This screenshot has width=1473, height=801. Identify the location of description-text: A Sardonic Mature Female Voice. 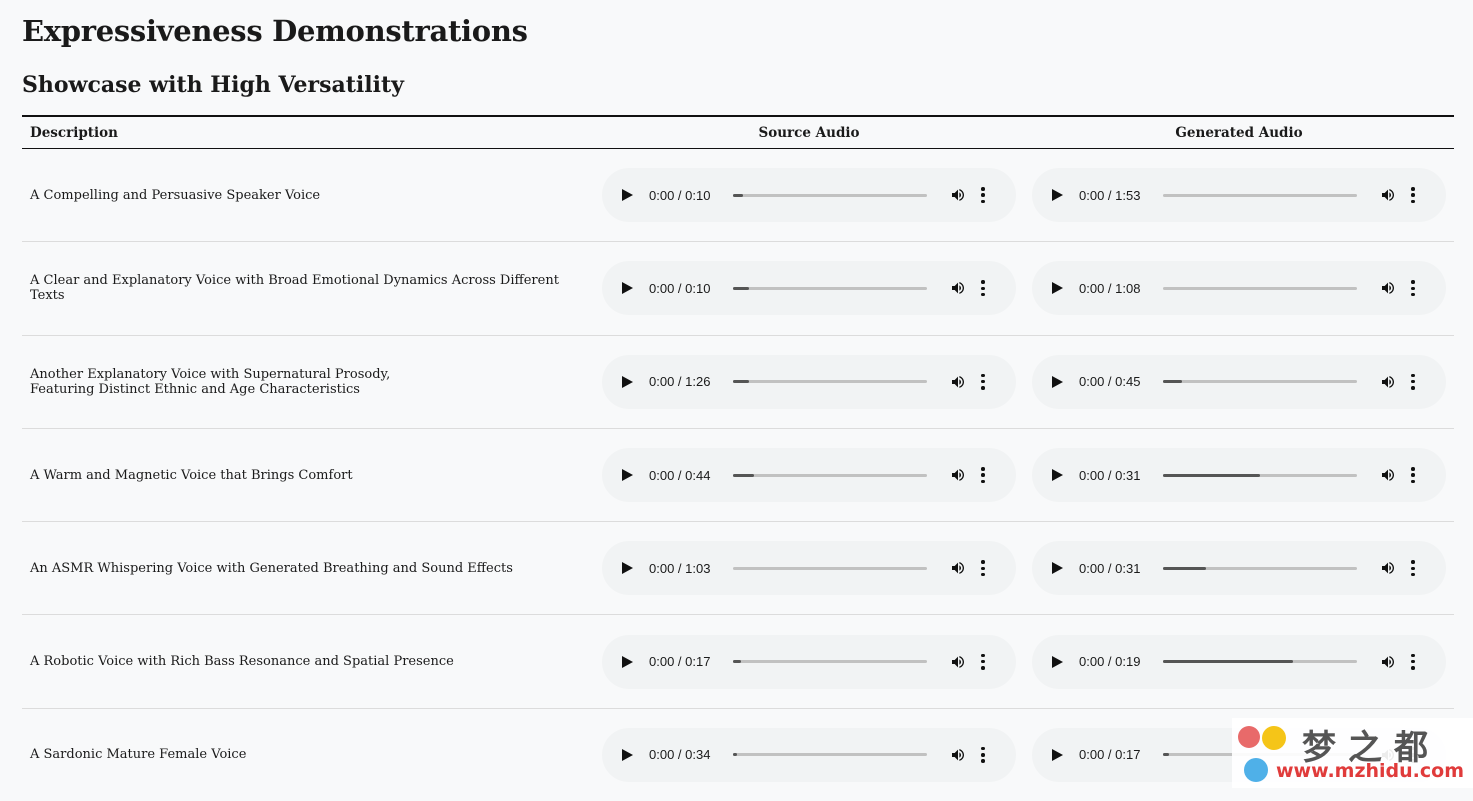
(138, 755).